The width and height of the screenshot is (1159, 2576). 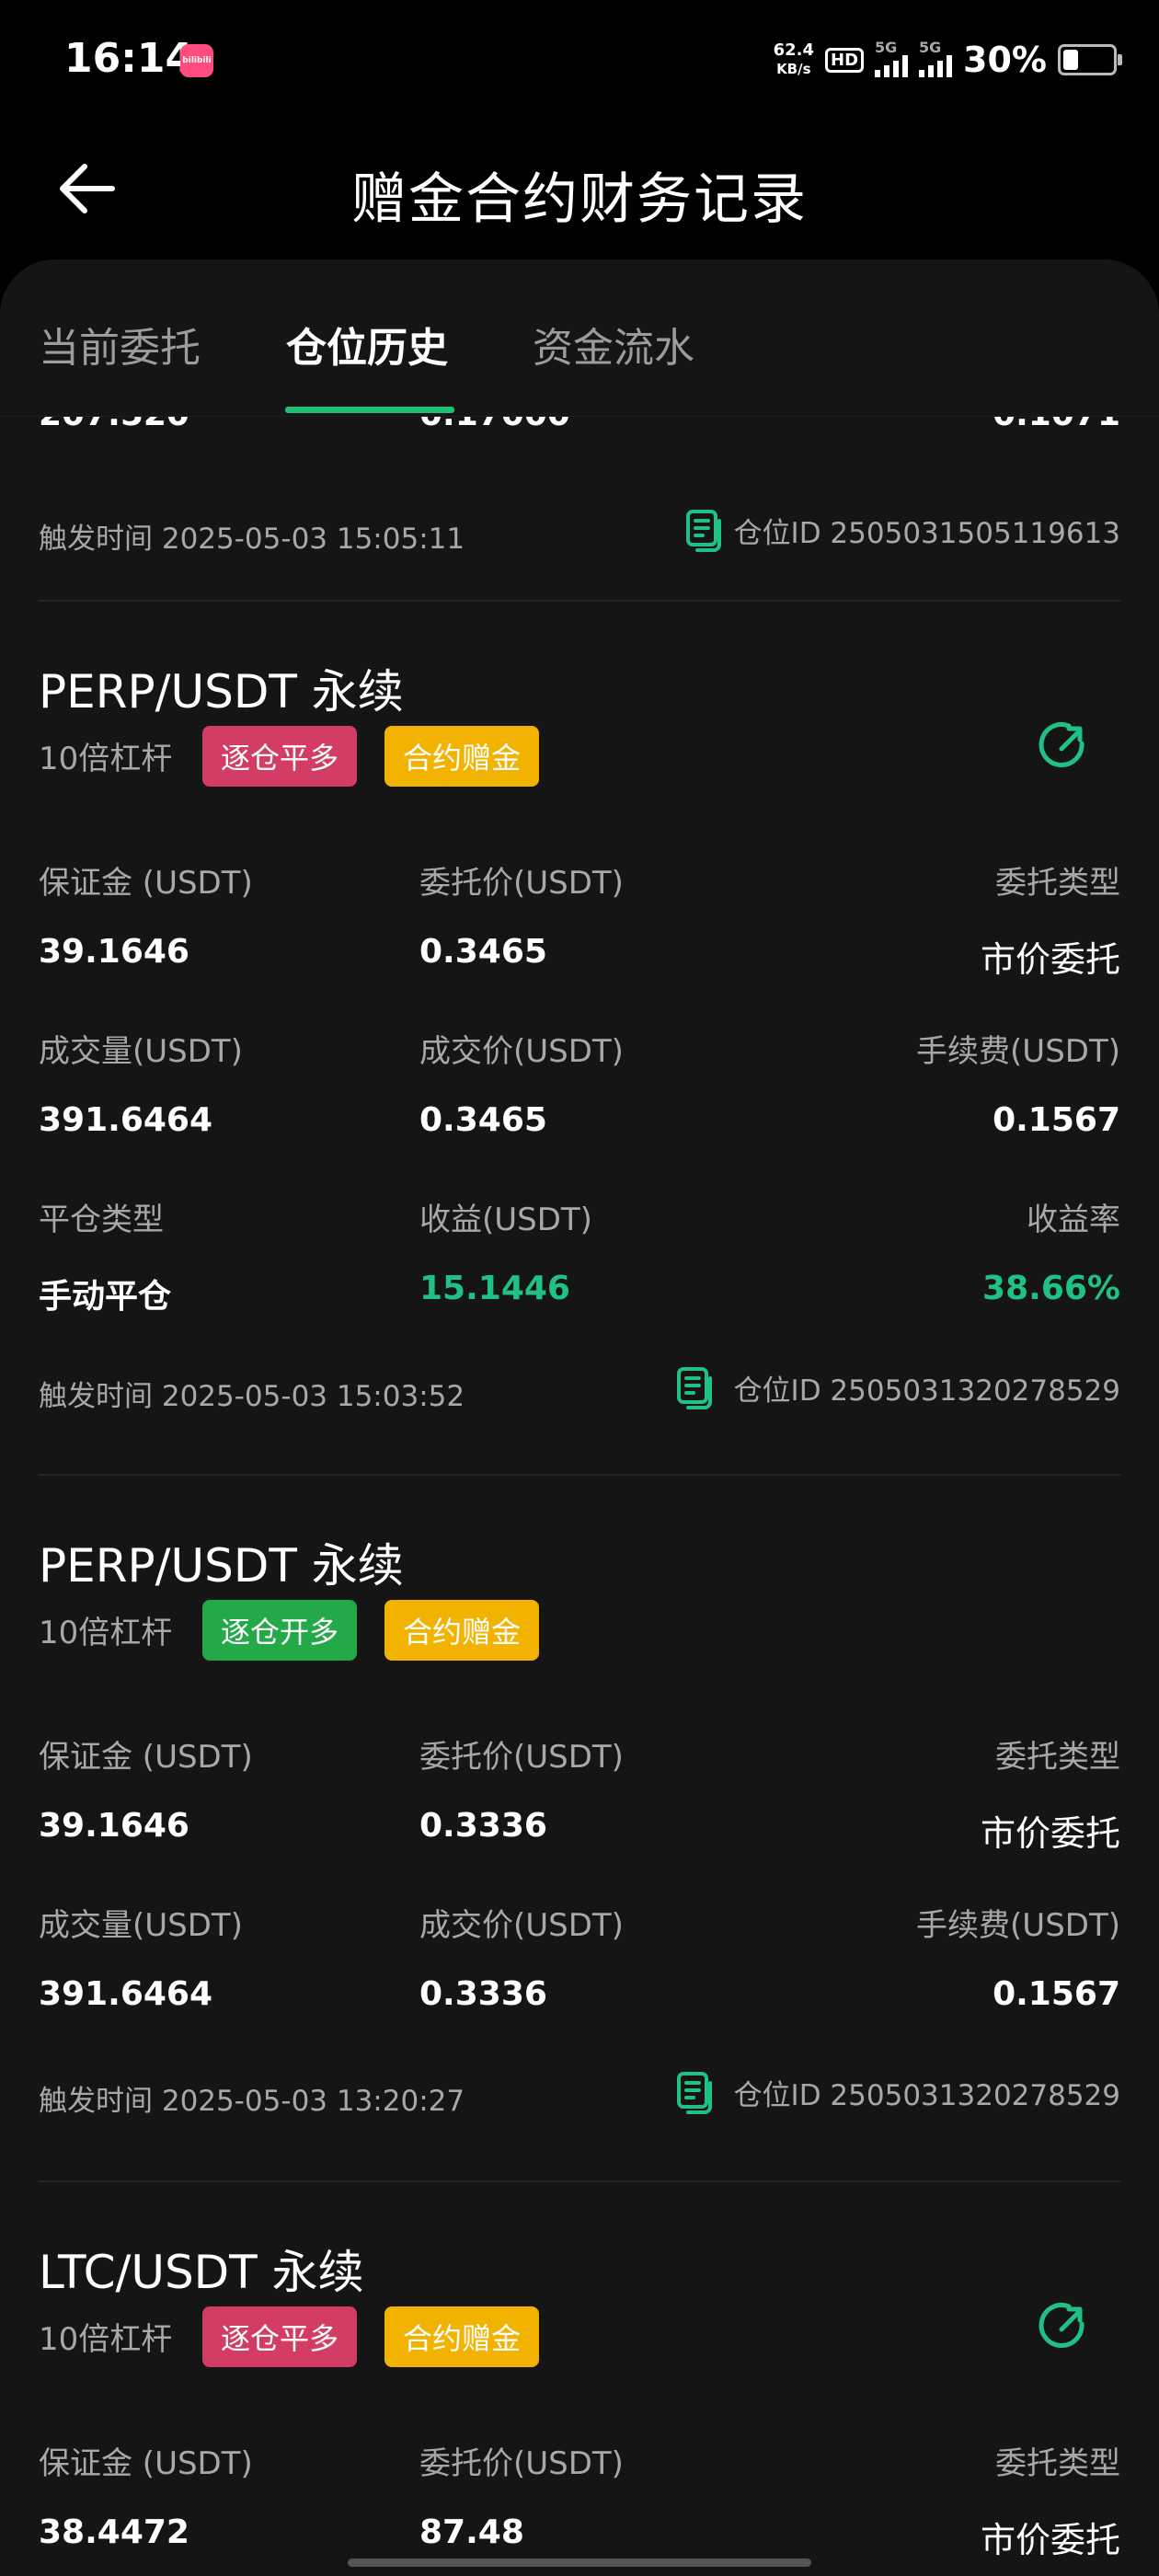 What do you see at coordinates (1090, 59) in the screenshot?
I see `battery-icon` at bounding box center [1090, 59].